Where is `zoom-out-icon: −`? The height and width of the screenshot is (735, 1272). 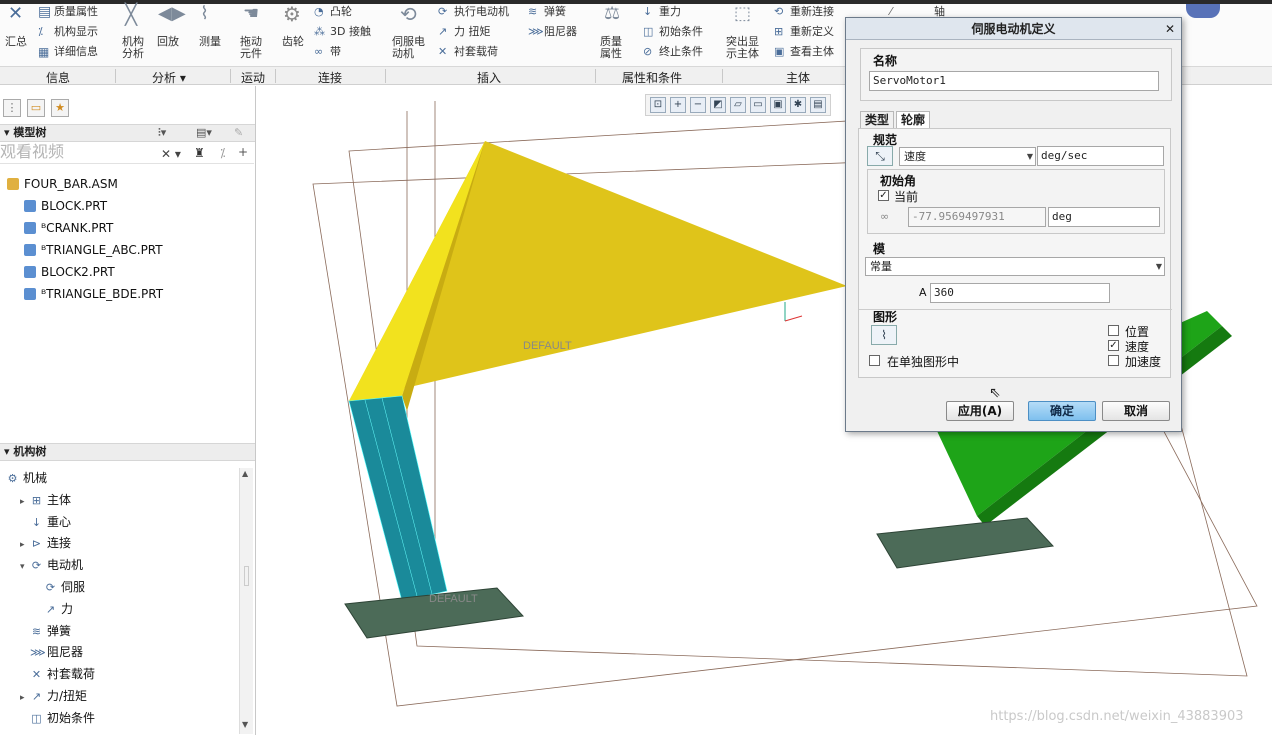 zoom-out-icon: − is located at coordinates (698, 105).